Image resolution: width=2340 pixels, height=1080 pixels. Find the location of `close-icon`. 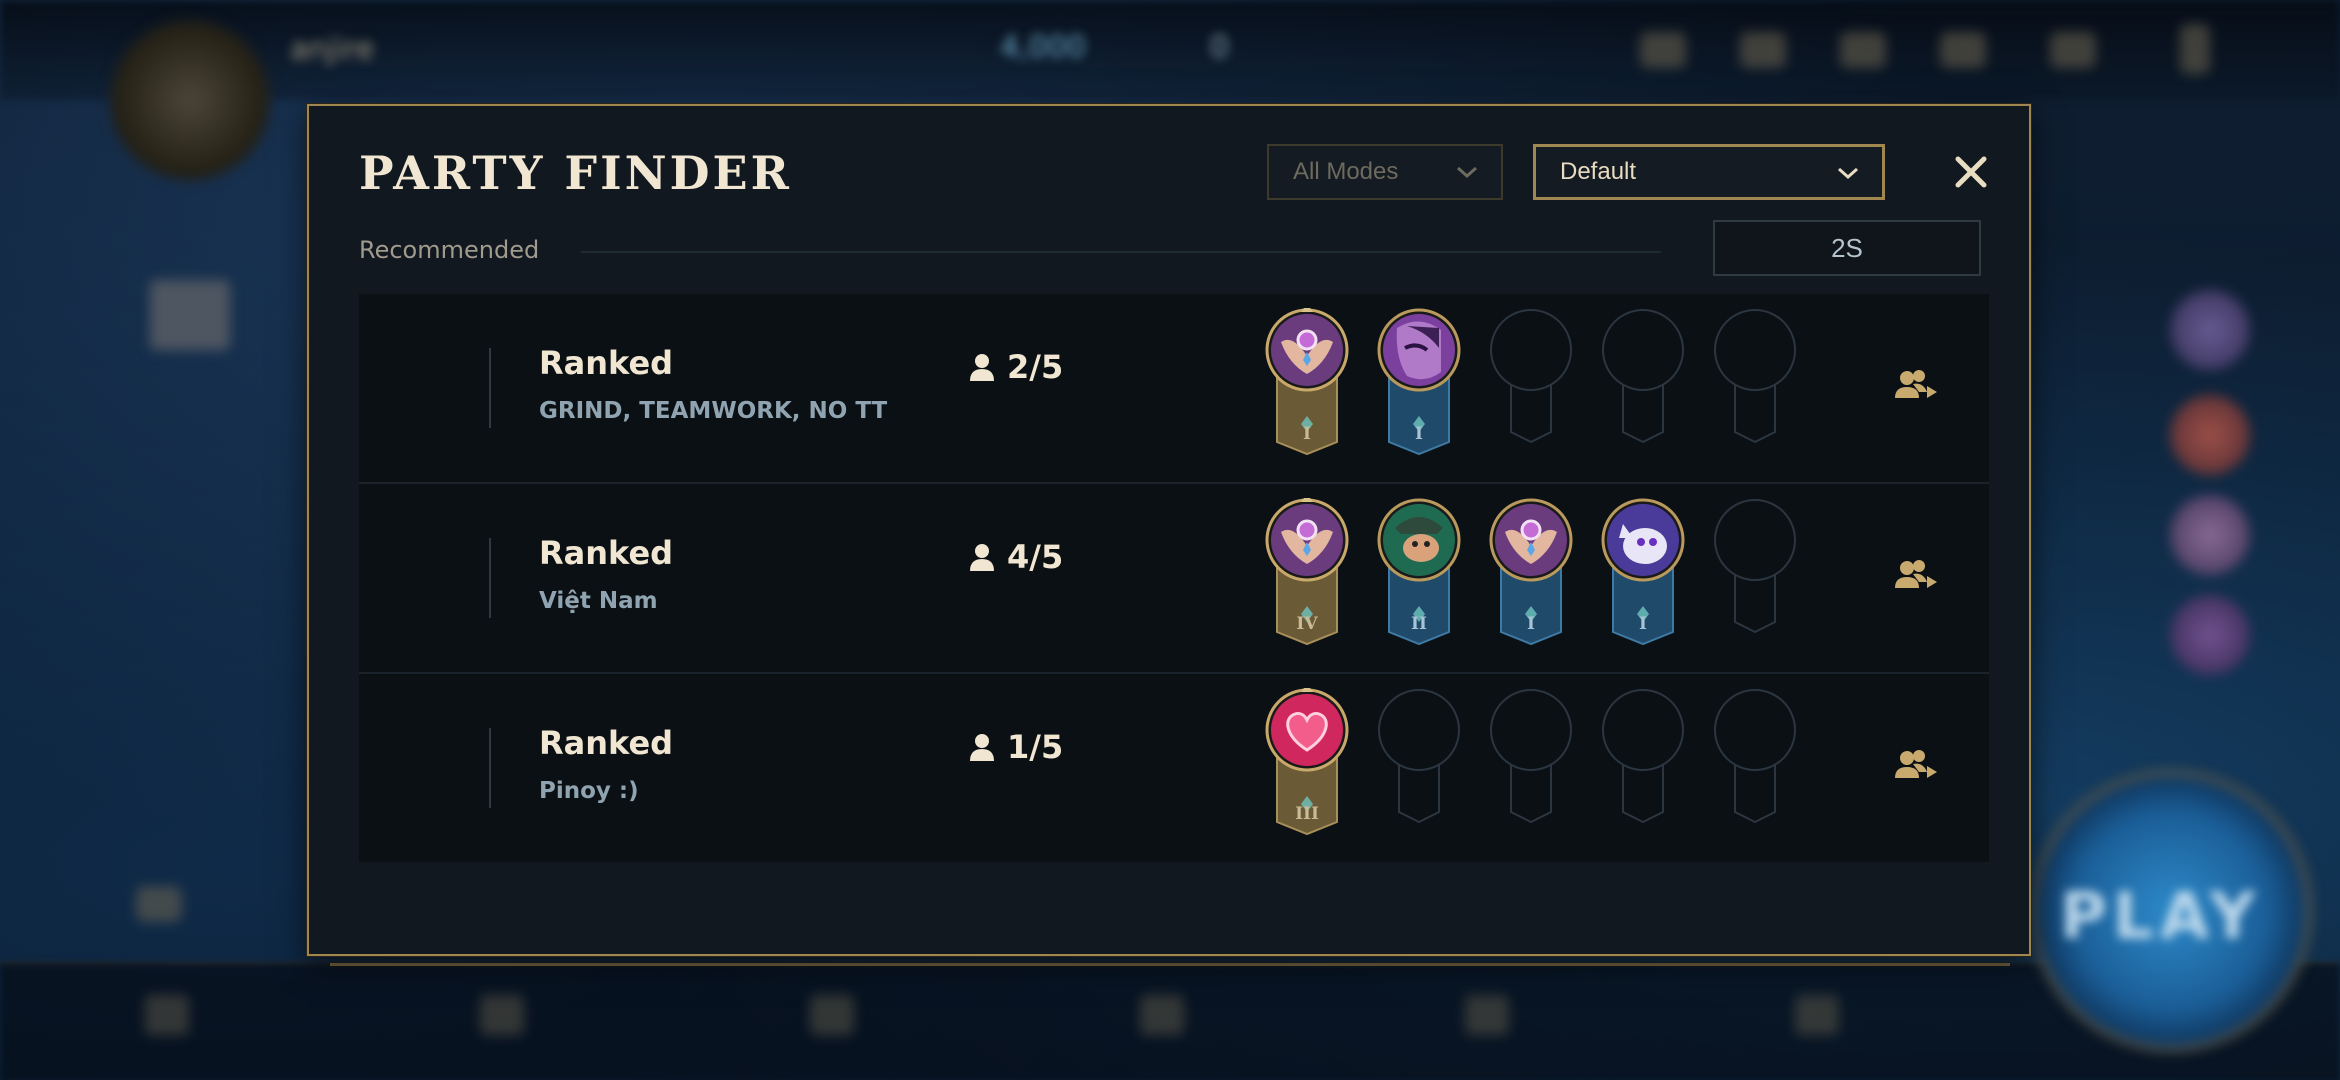

close-icon is located at coordinates (1971, 172).